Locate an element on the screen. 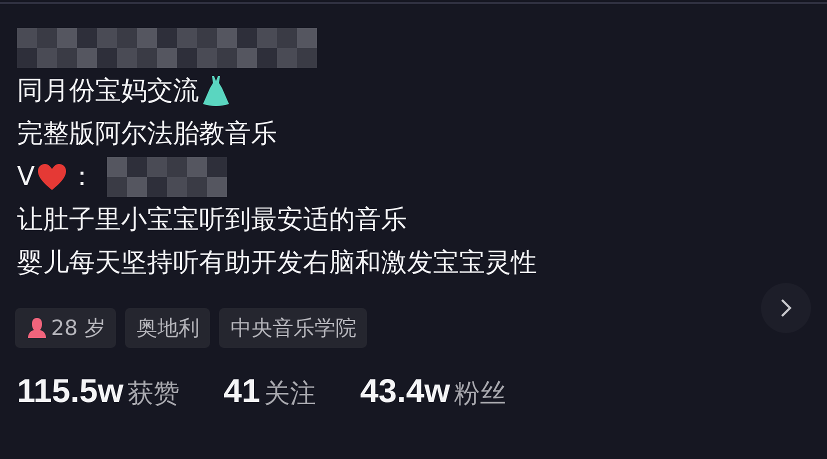 This screenshot has width=827, height=459. bio-line: 完整版阿尔法胎教音乐 is located at coordinates (147, 134).